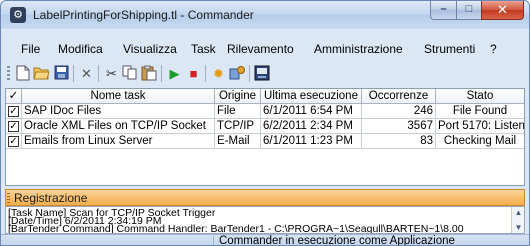 The image size is (530, 246). Describe the element at coordinates (238, 126) in the screenshot. I see `task-origin: TCP/IP` at that location.